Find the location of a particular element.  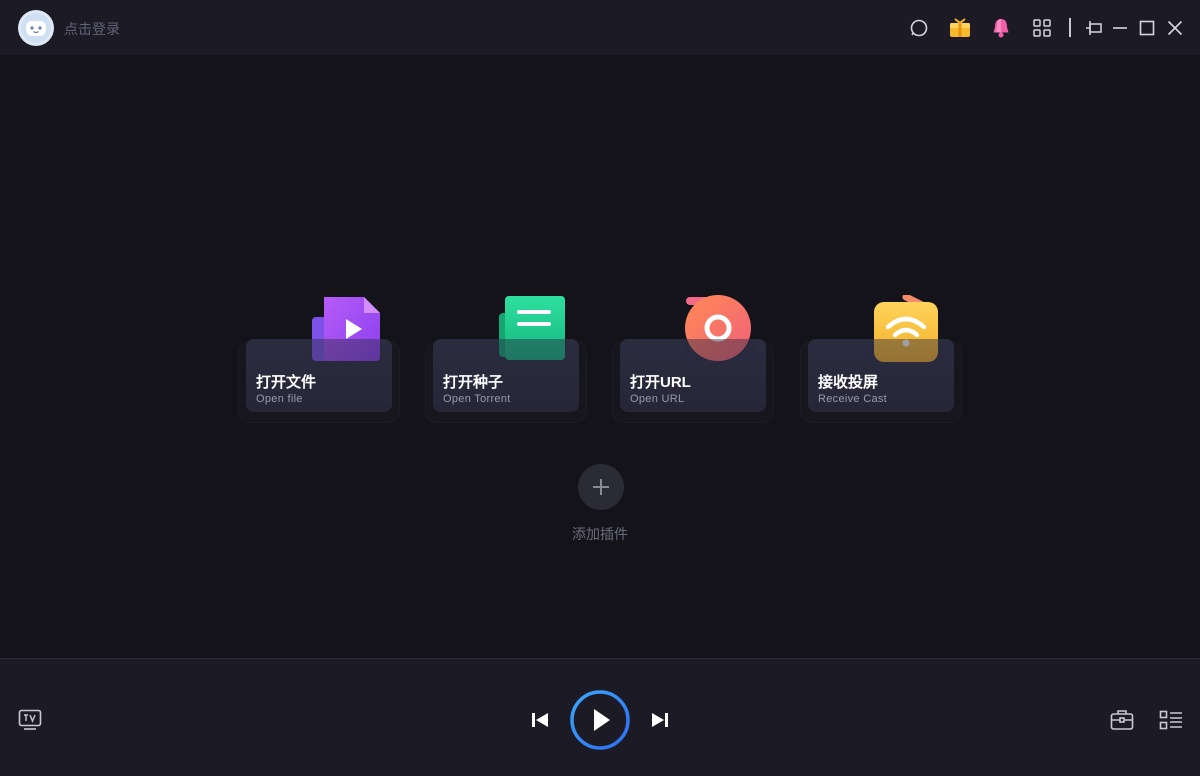

title-divider is located at coordinates (1070, 27).